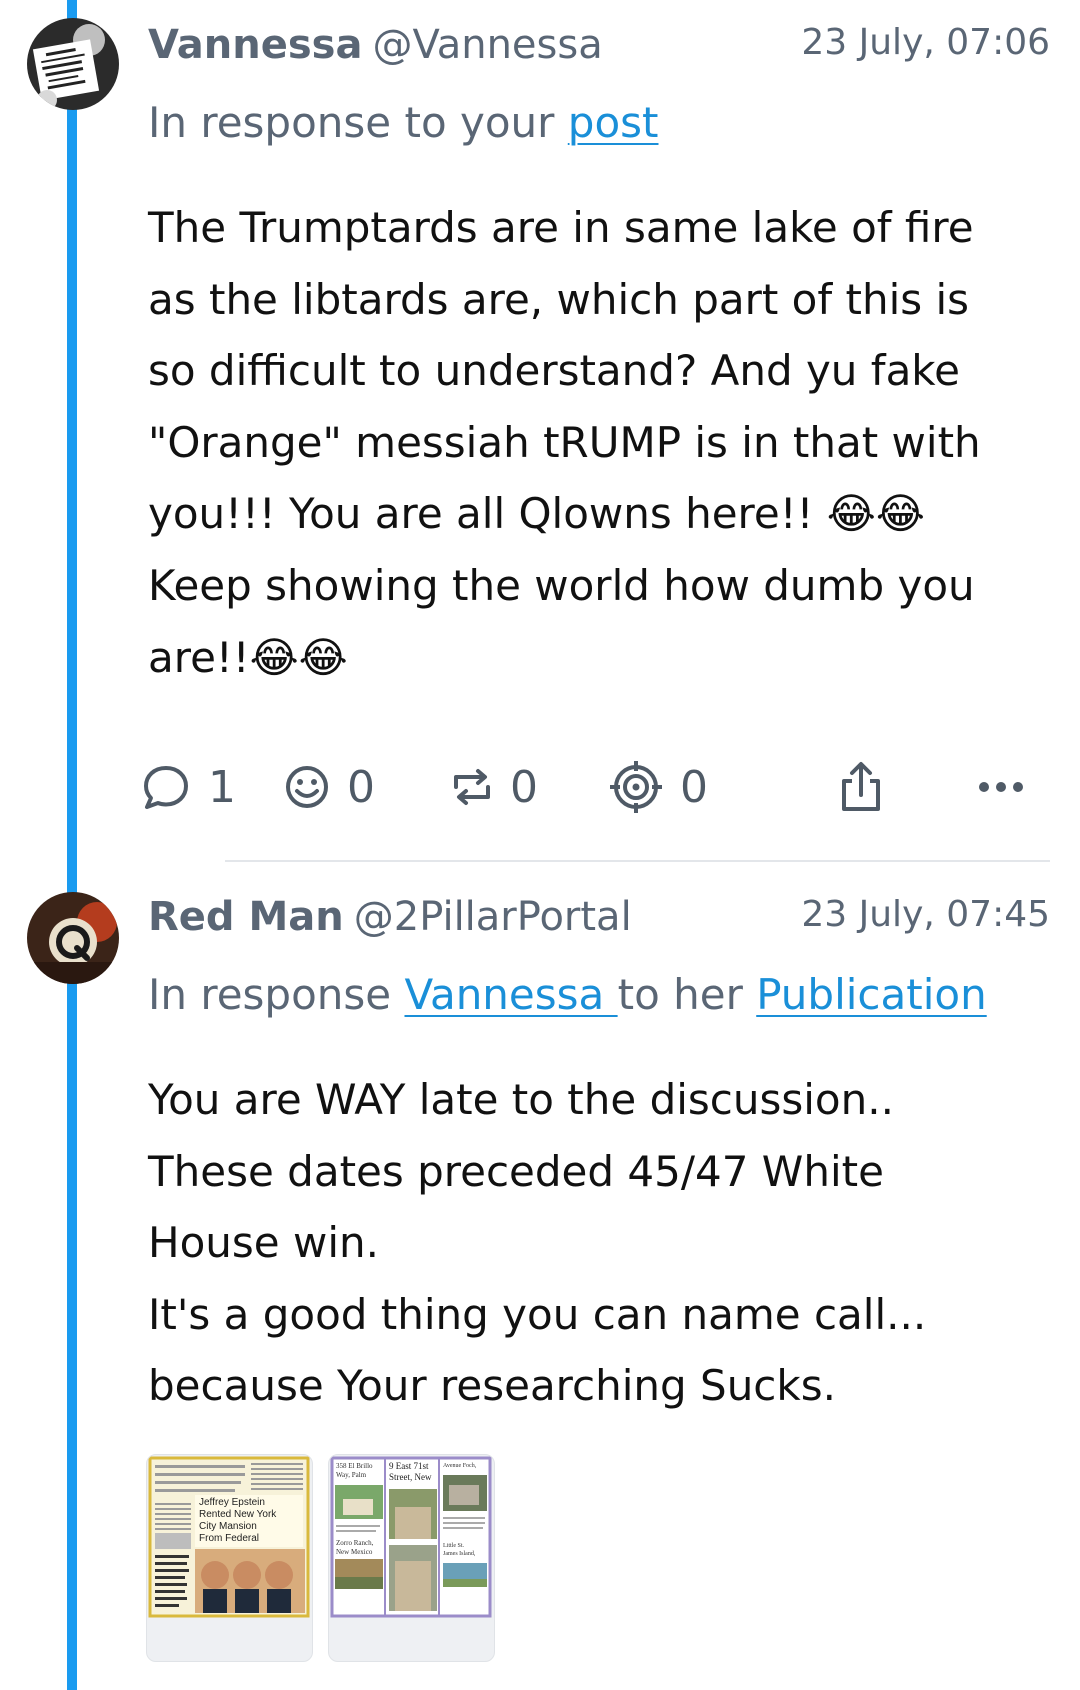 The height and width of the screenshot is (1690, 1080). What do you see at coordinates (246, 917) in the screenshot?
I see `author-name: Red Man` at bounding box center [246, 917].